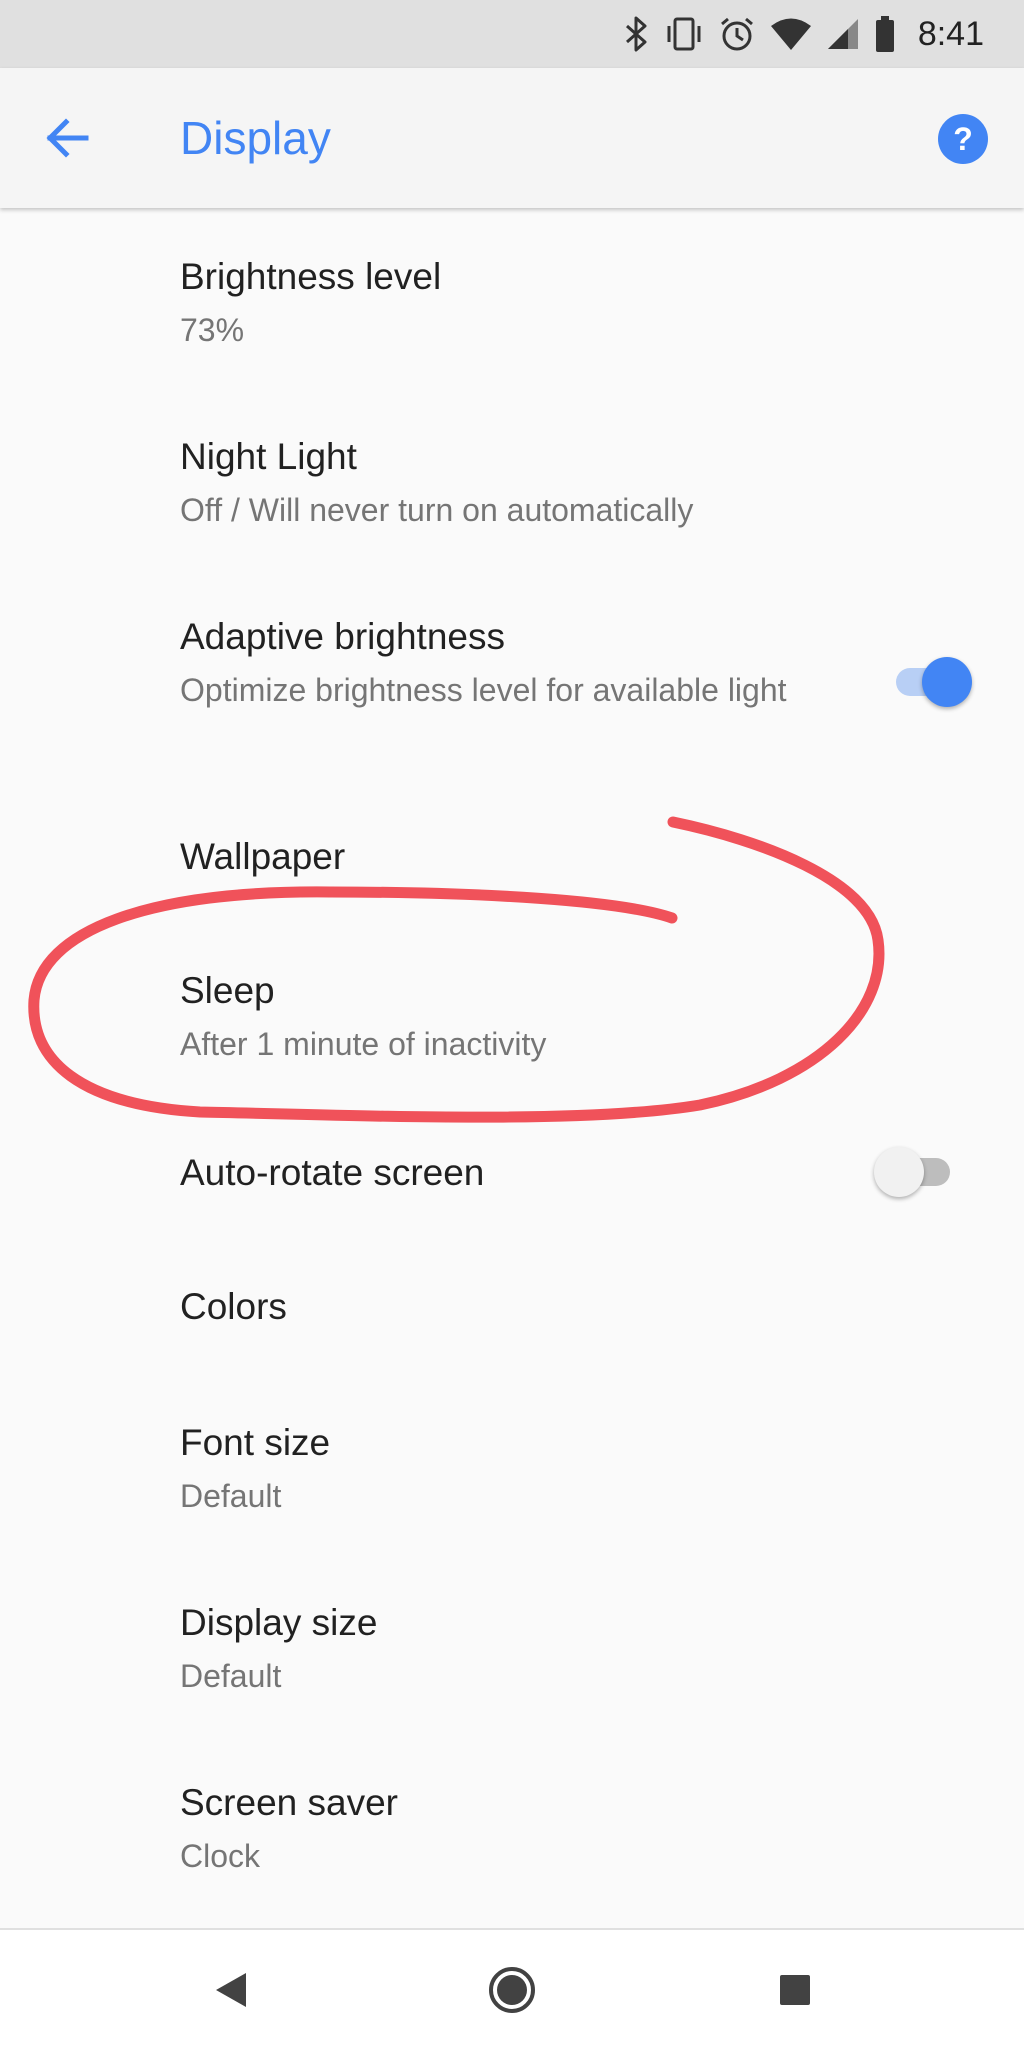 The width and height of the screenshot is (1024, 2050). Describe the element at coordinates (311, 276) in the screenshot. I see `item-title: Brightness level` at that location.